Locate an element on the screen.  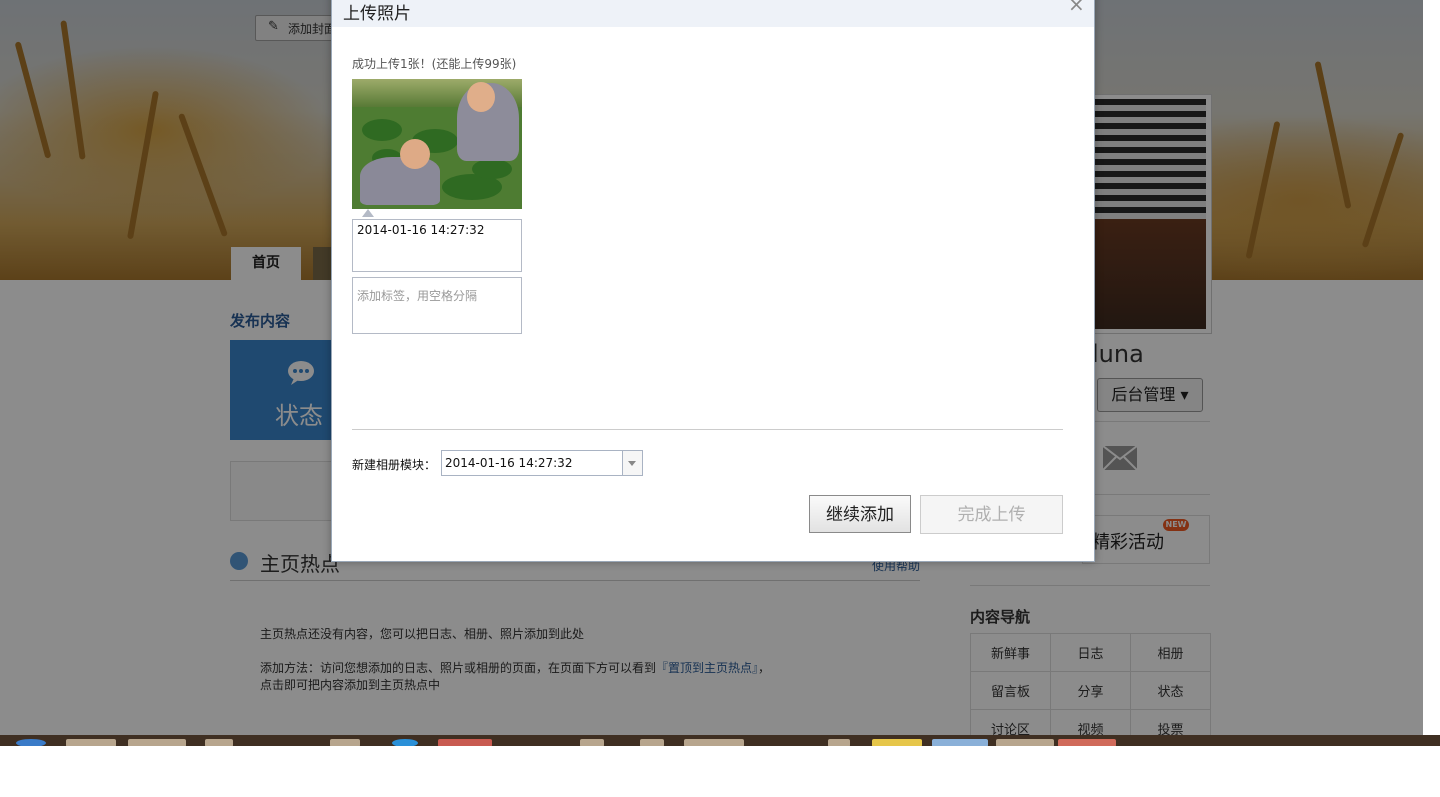
album-label: 新建相册模块： is located at coordinates (394, 465).